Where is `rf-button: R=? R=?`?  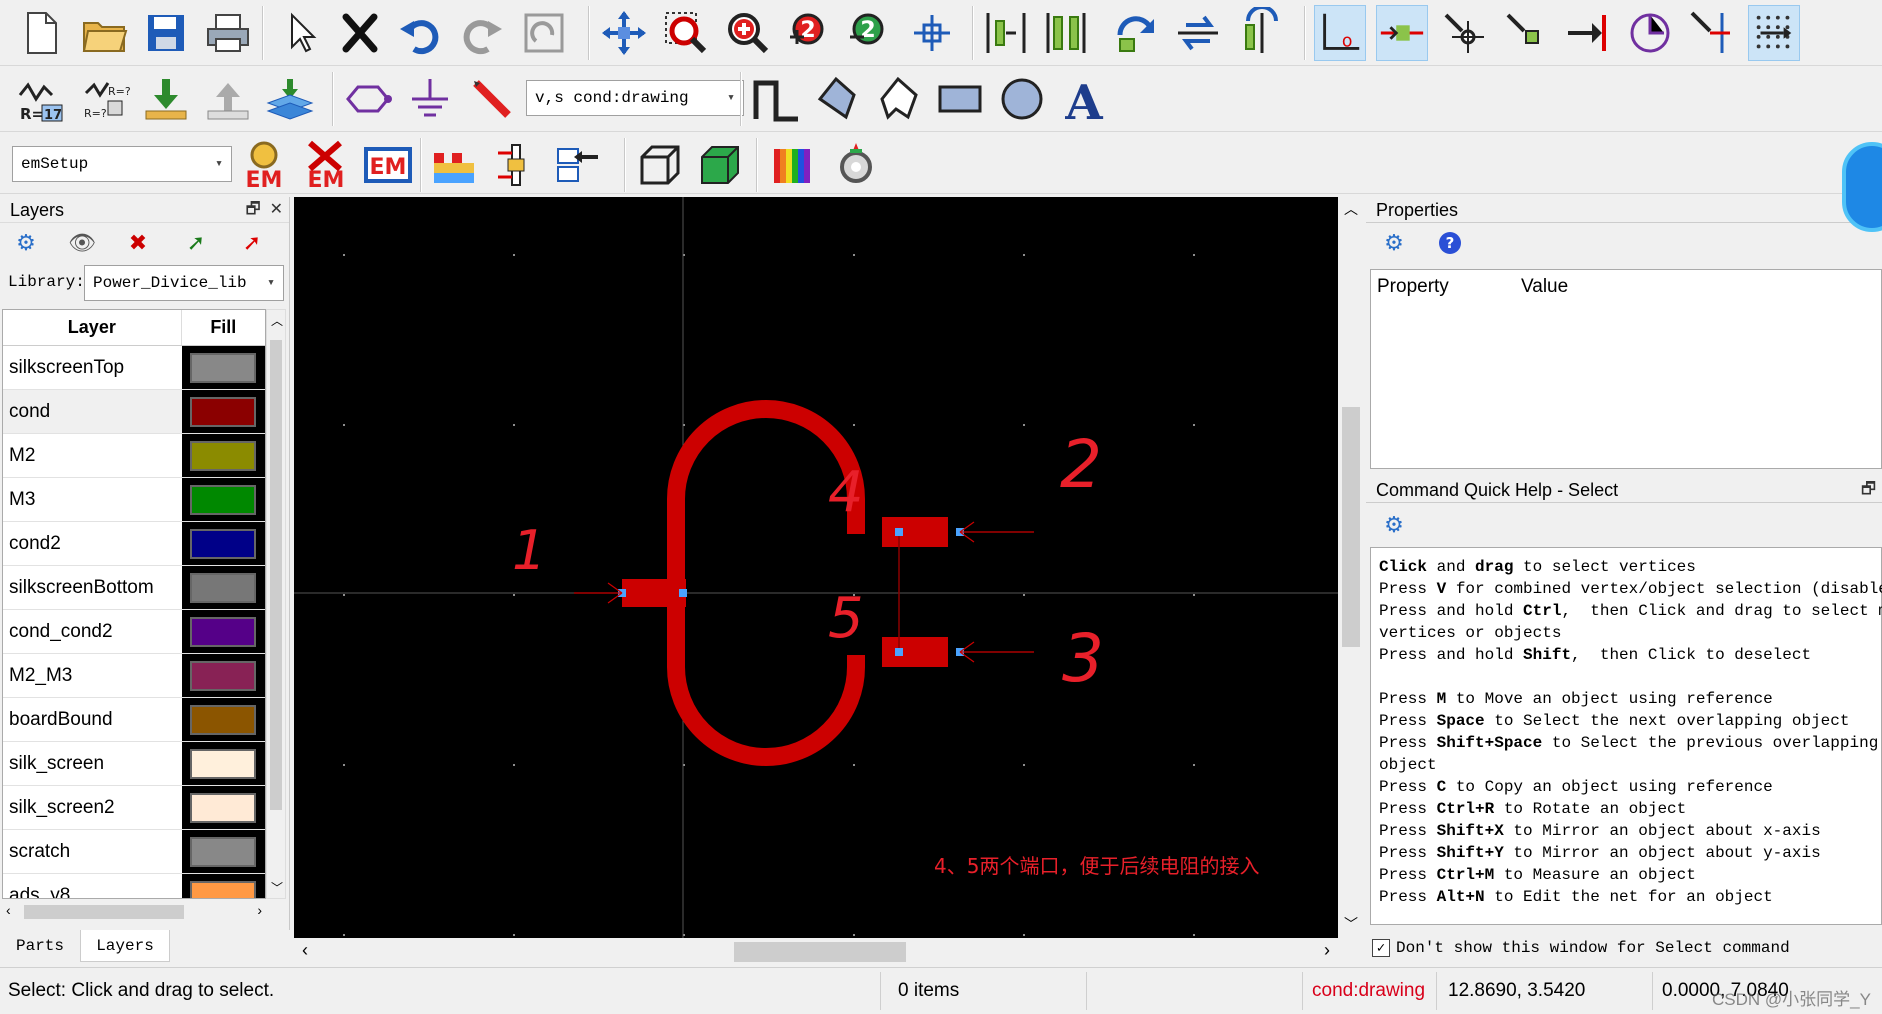 rf-button: R=? R=? is located at coordinates (104, 99).